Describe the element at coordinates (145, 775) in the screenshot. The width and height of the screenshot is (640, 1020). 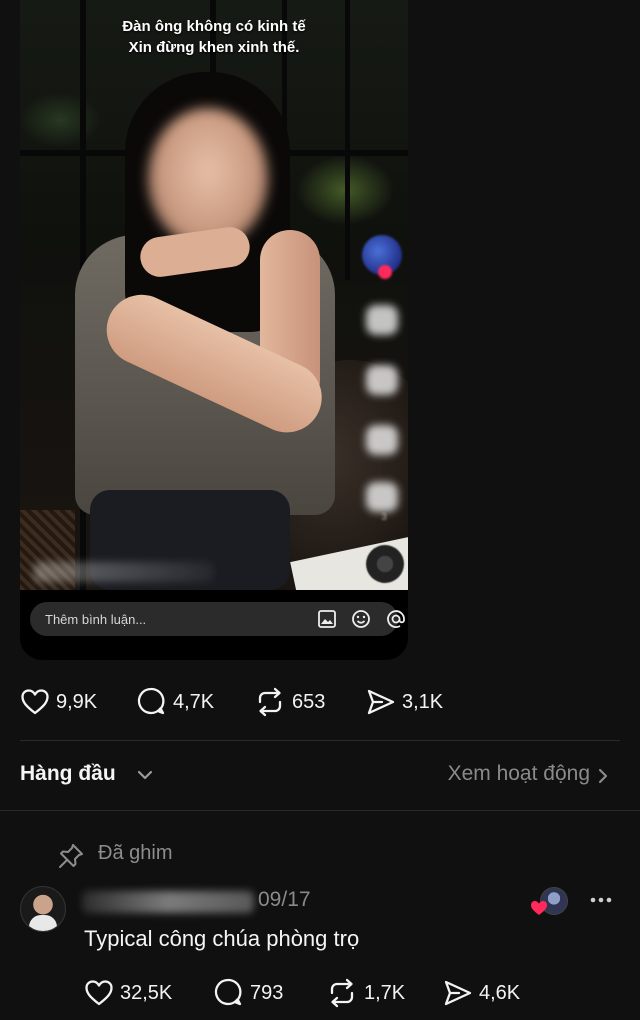
I see `chevron-down-icon` at that location.